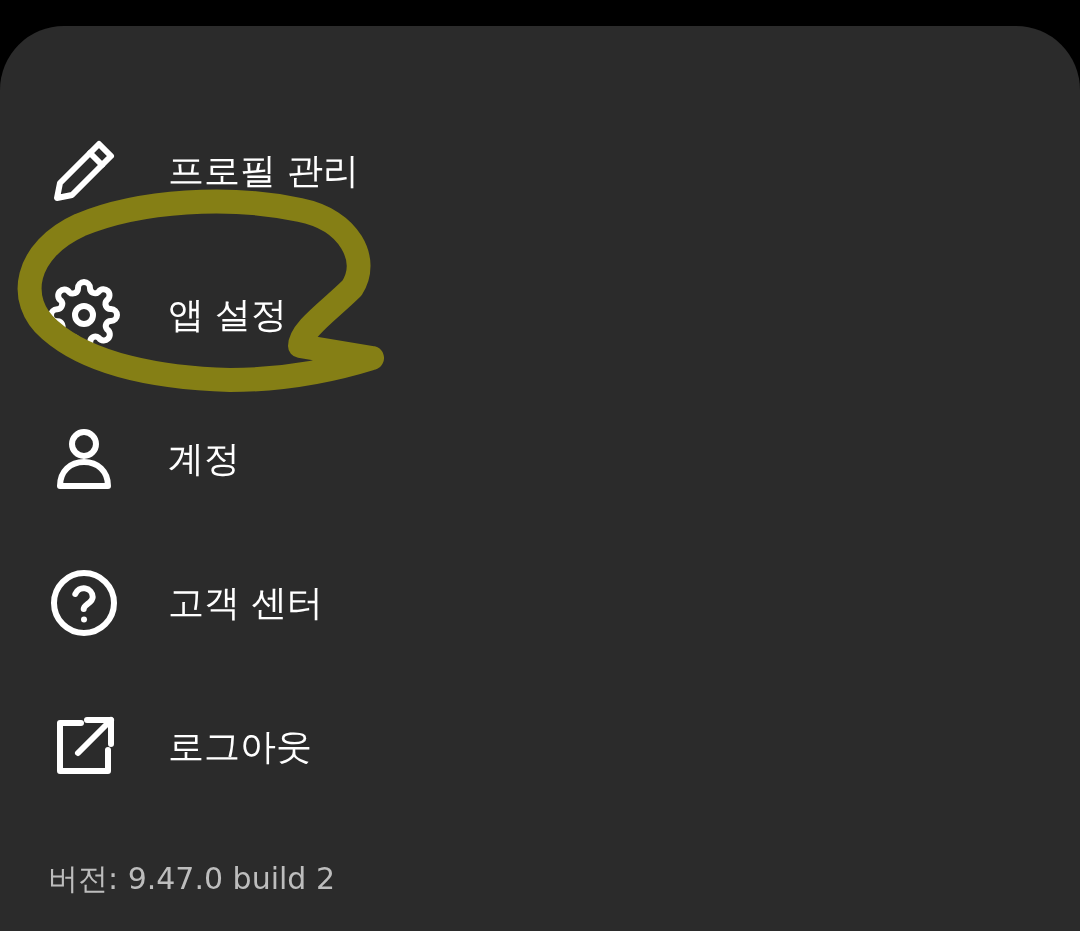 Image resolution: width=1080 pixels, height=931 pixels. I want to click on version-text: 버전: 9.47.0 build 2, so click(192, 879).